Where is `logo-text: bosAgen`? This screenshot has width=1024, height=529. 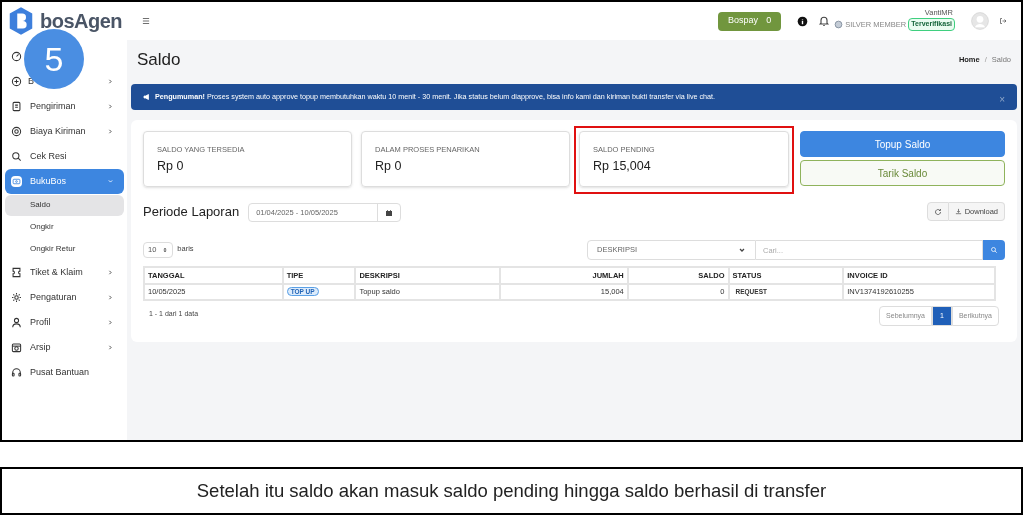
logo-text: bosAgen is located at coordinates (81, 21).